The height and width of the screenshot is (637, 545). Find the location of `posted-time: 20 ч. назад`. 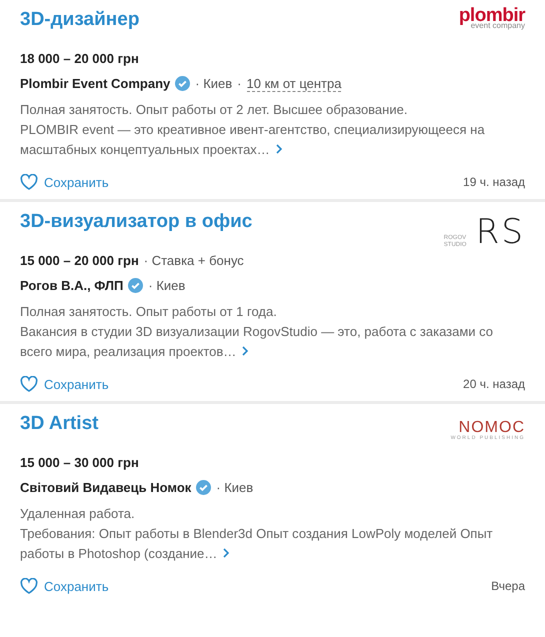

posted-time: 20 ч. назад is located at coordinates (494, 384).